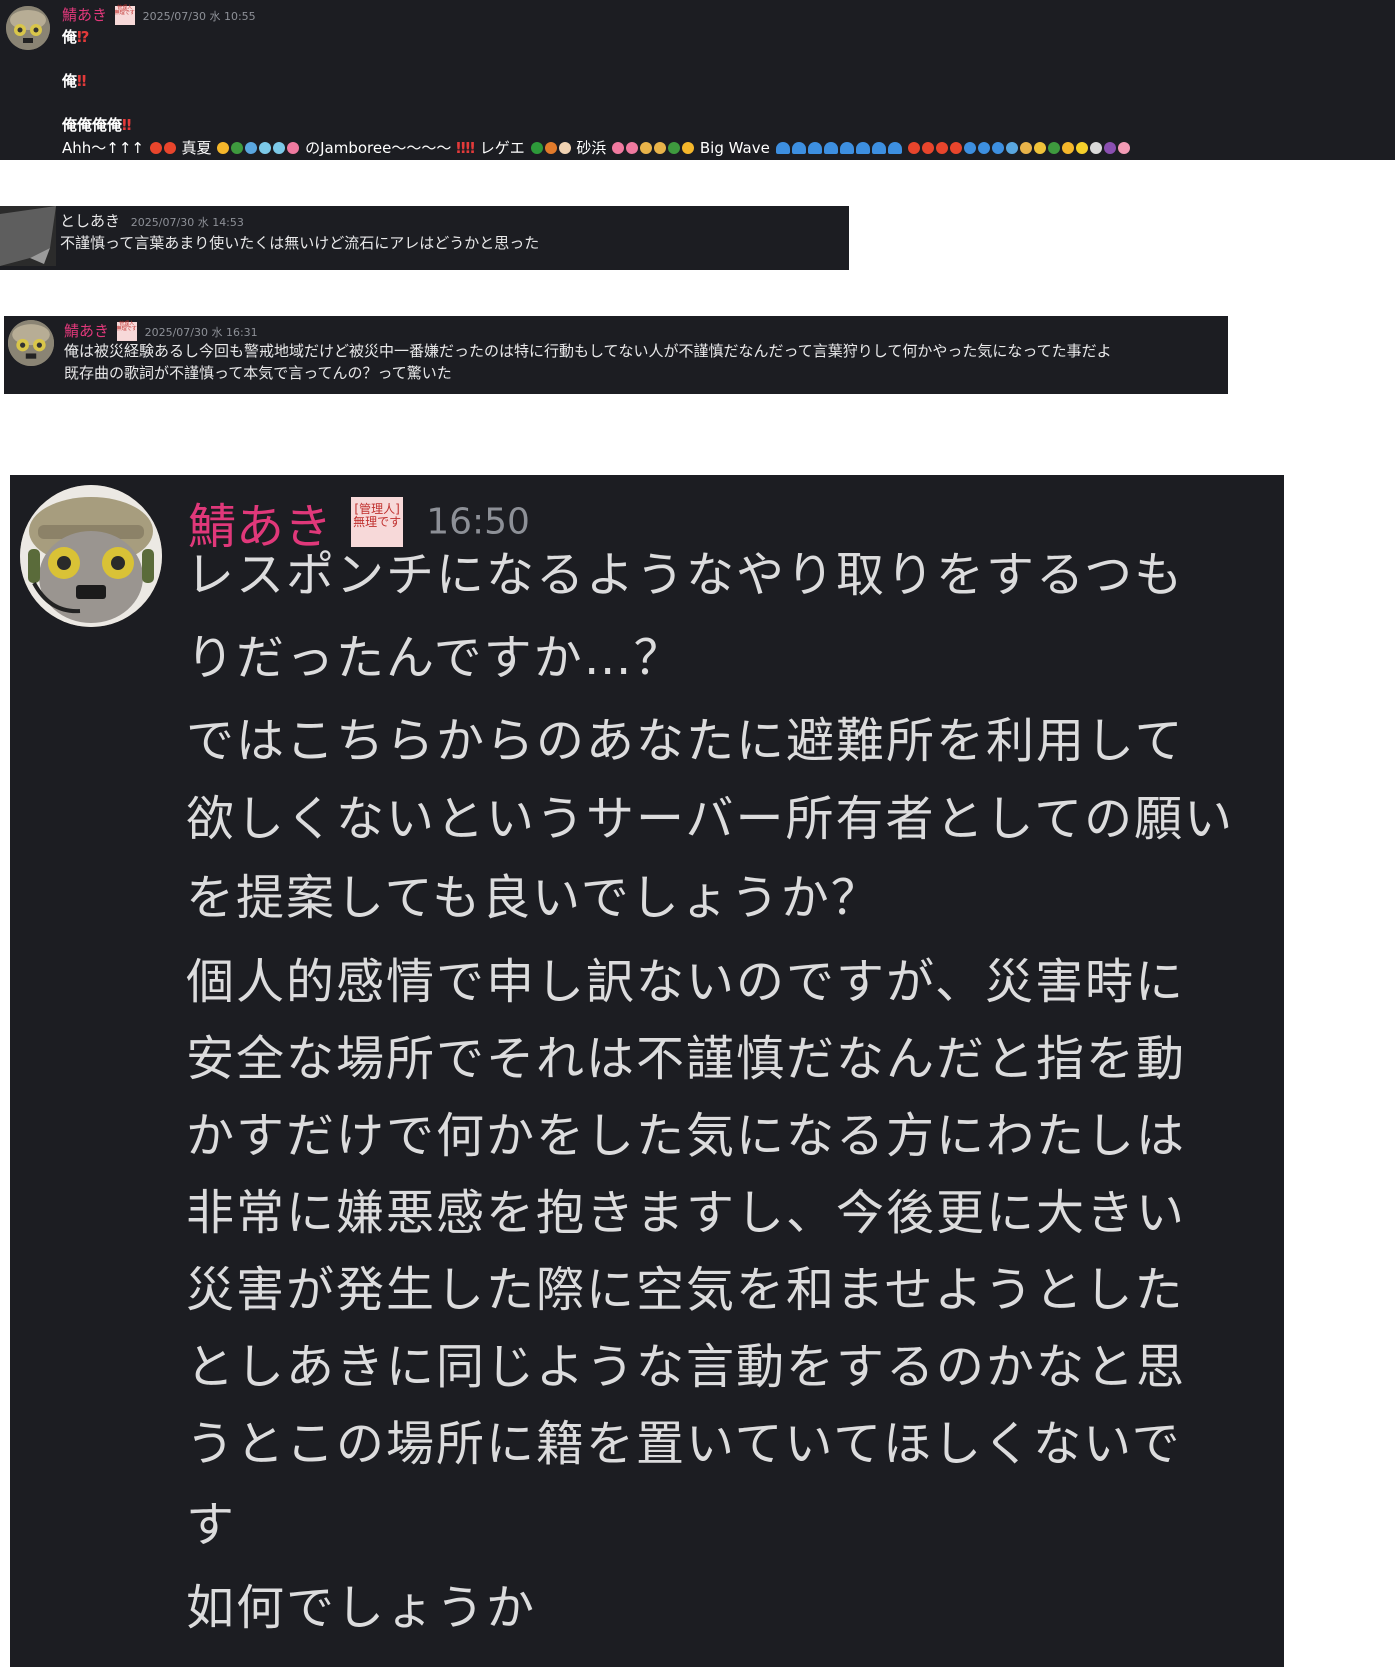 This screenshot has width=1400, height=1667. I want to click on line-text: Big Wave, so click(734, 148).